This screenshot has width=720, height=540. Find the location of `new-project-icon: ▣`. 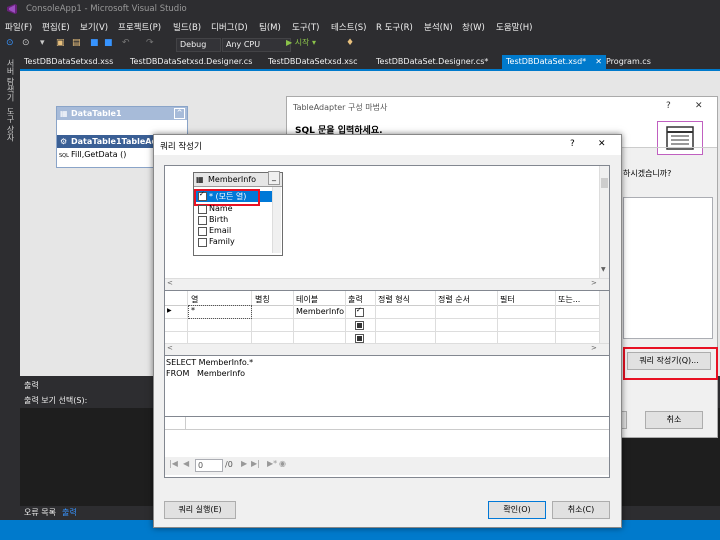

new-project-icon: ▣ is located at coordinates (60, 43).